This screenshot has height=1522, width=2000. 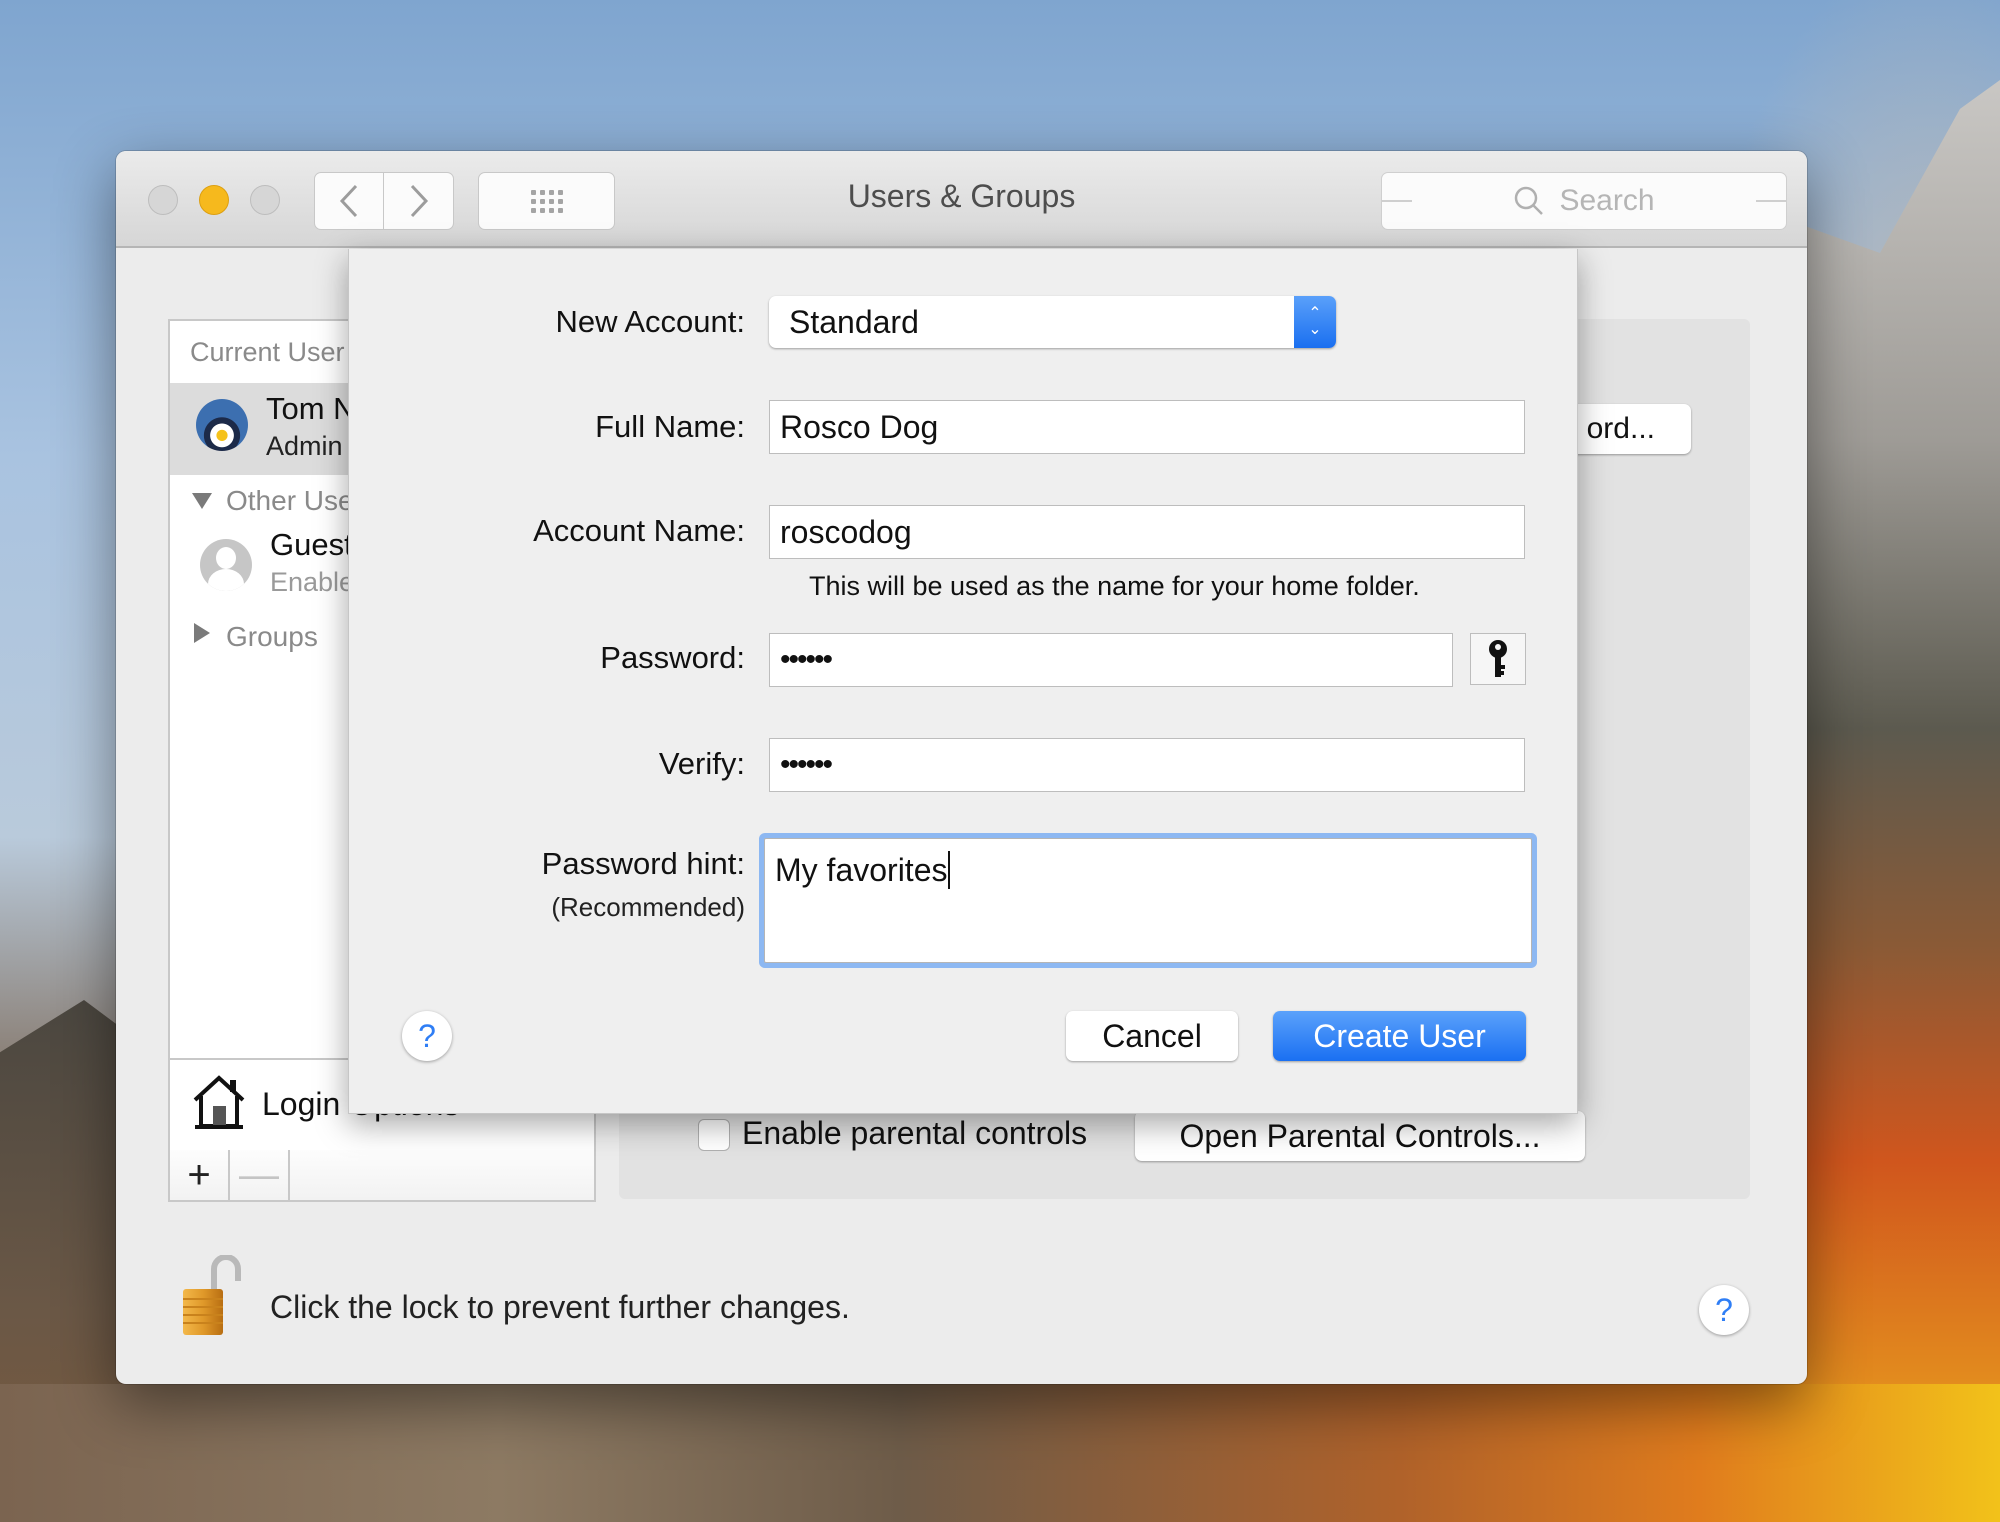 I want to click on password-field: ••••••, so click(x=1111, y=660).